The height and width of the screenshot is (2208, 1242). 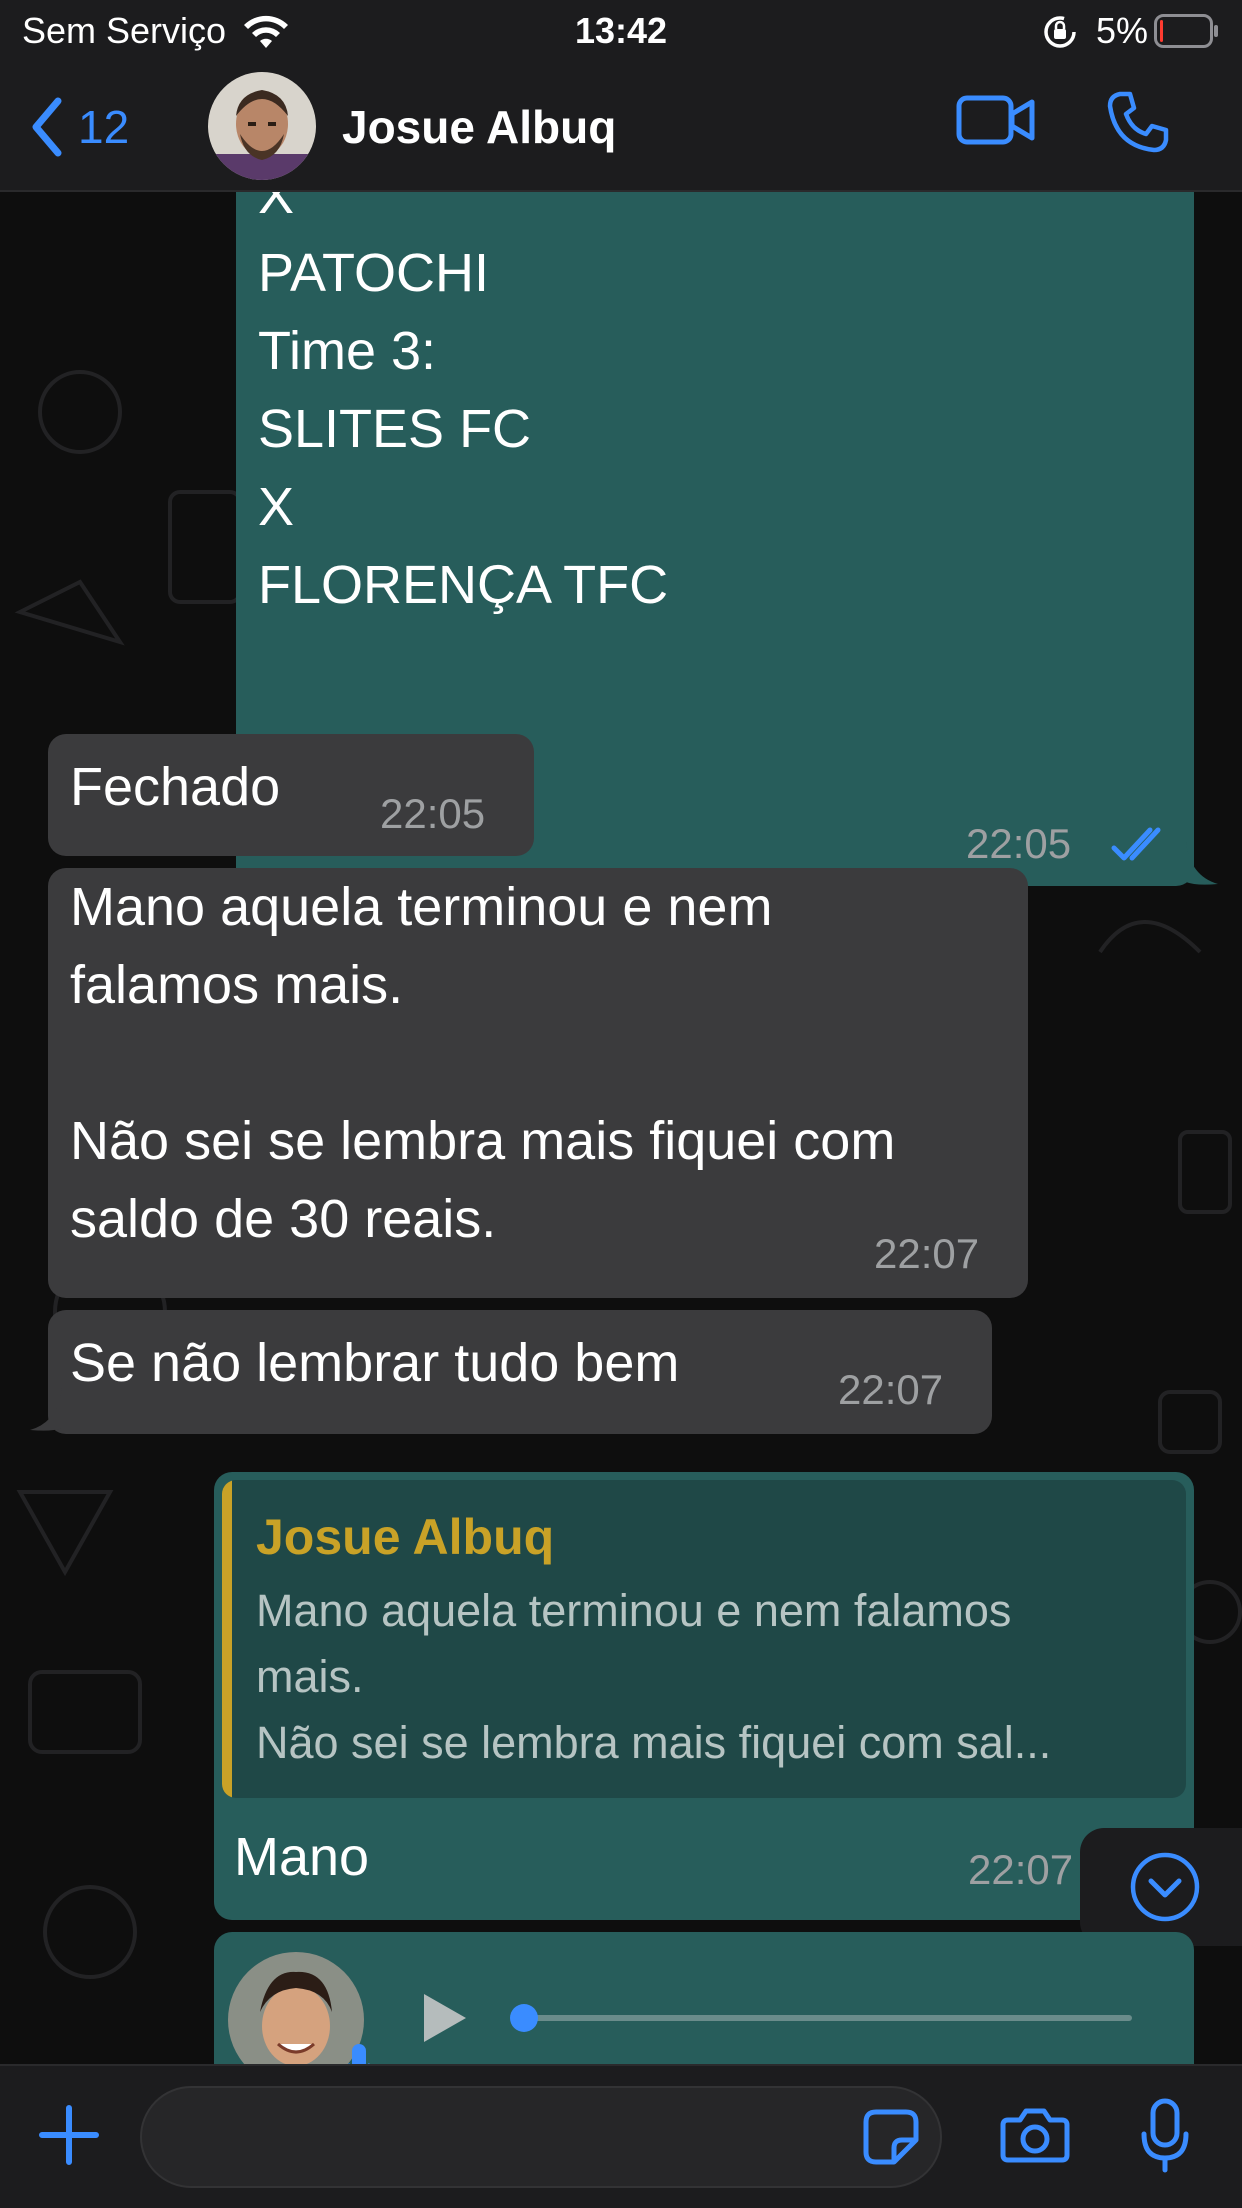 I want to click on message-input, so click(x=541, y=2137).